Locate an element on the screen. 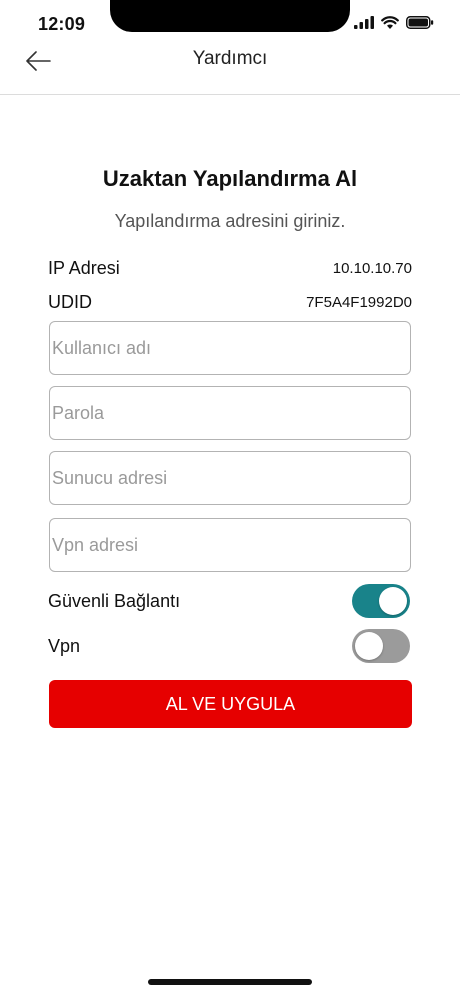  battery-icon is located at coordinates (420, 22).